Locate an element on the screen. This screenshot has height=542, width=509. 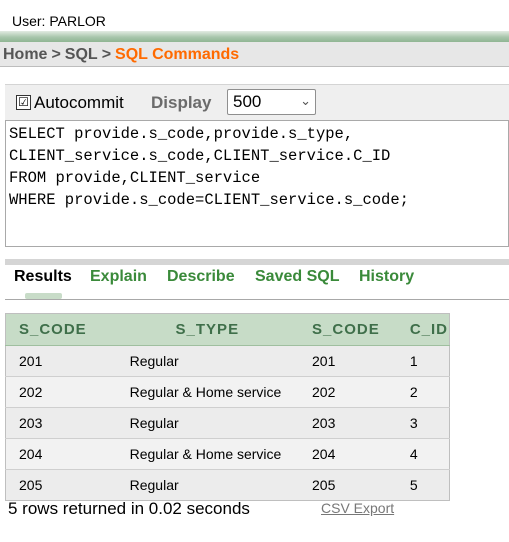
csv-export-link: CSV Export is located at coordinates (357, 508).